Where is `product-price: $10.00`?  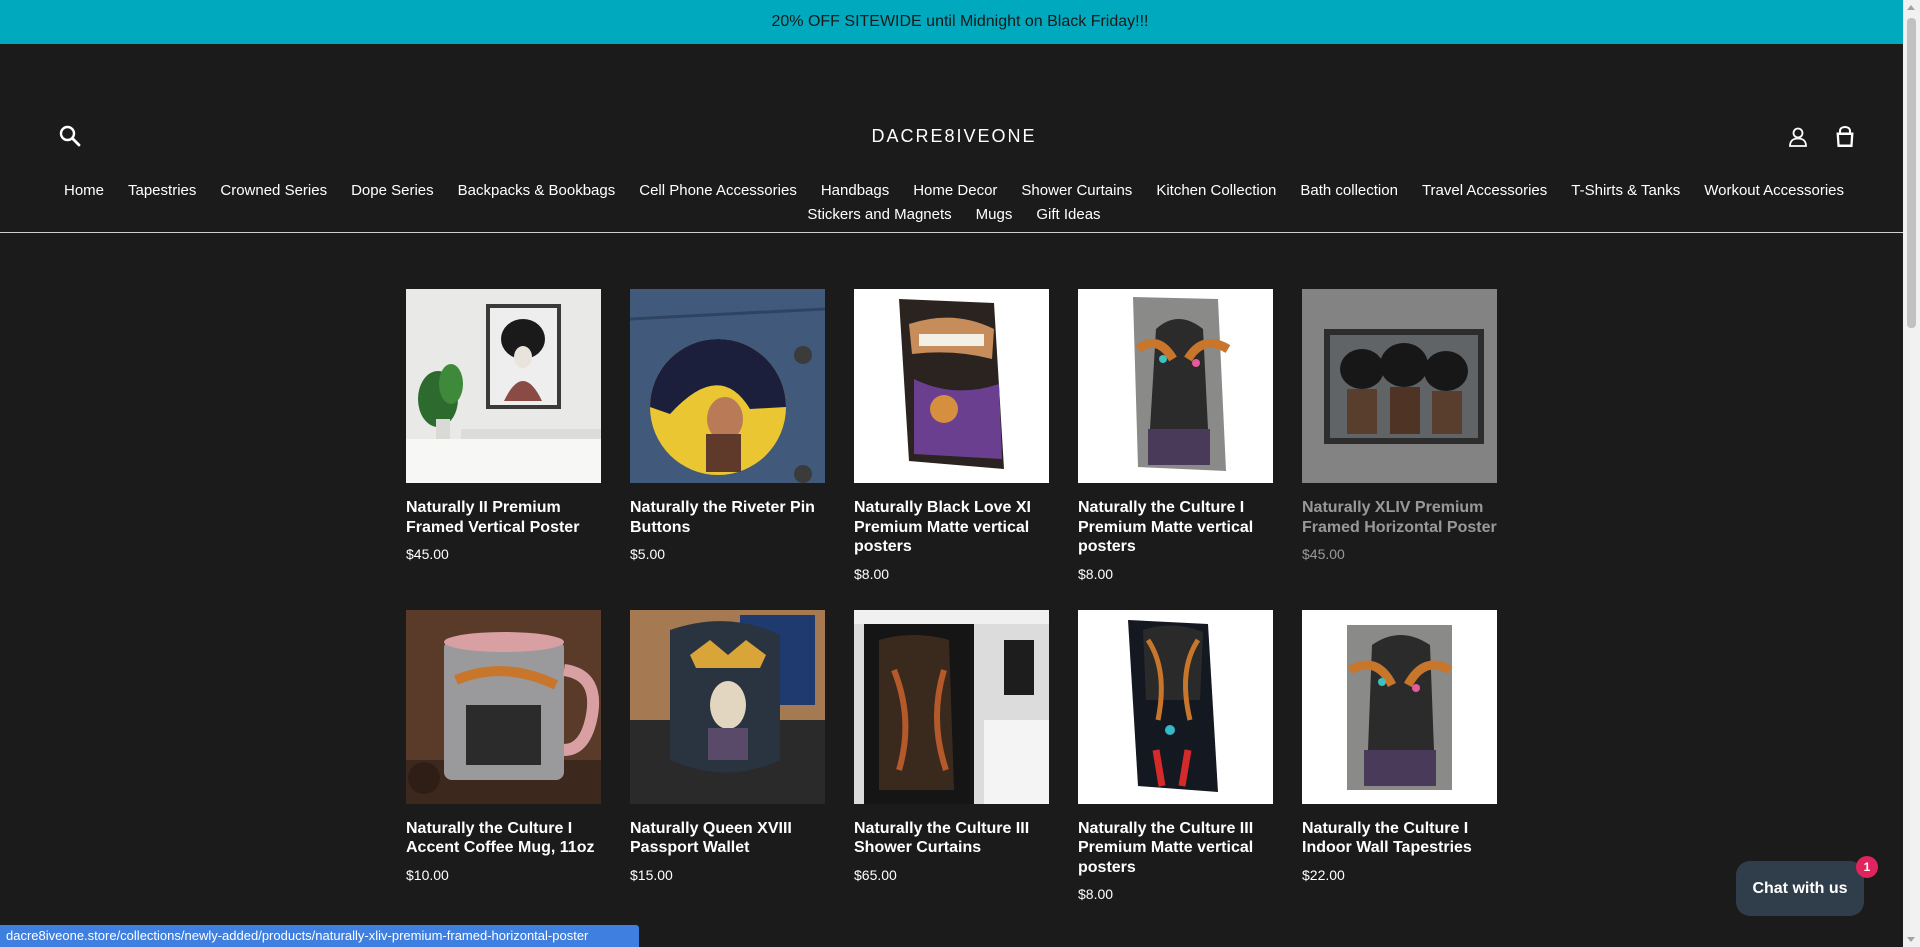
product-price: $10.00 is located at coordinates (427, 874).